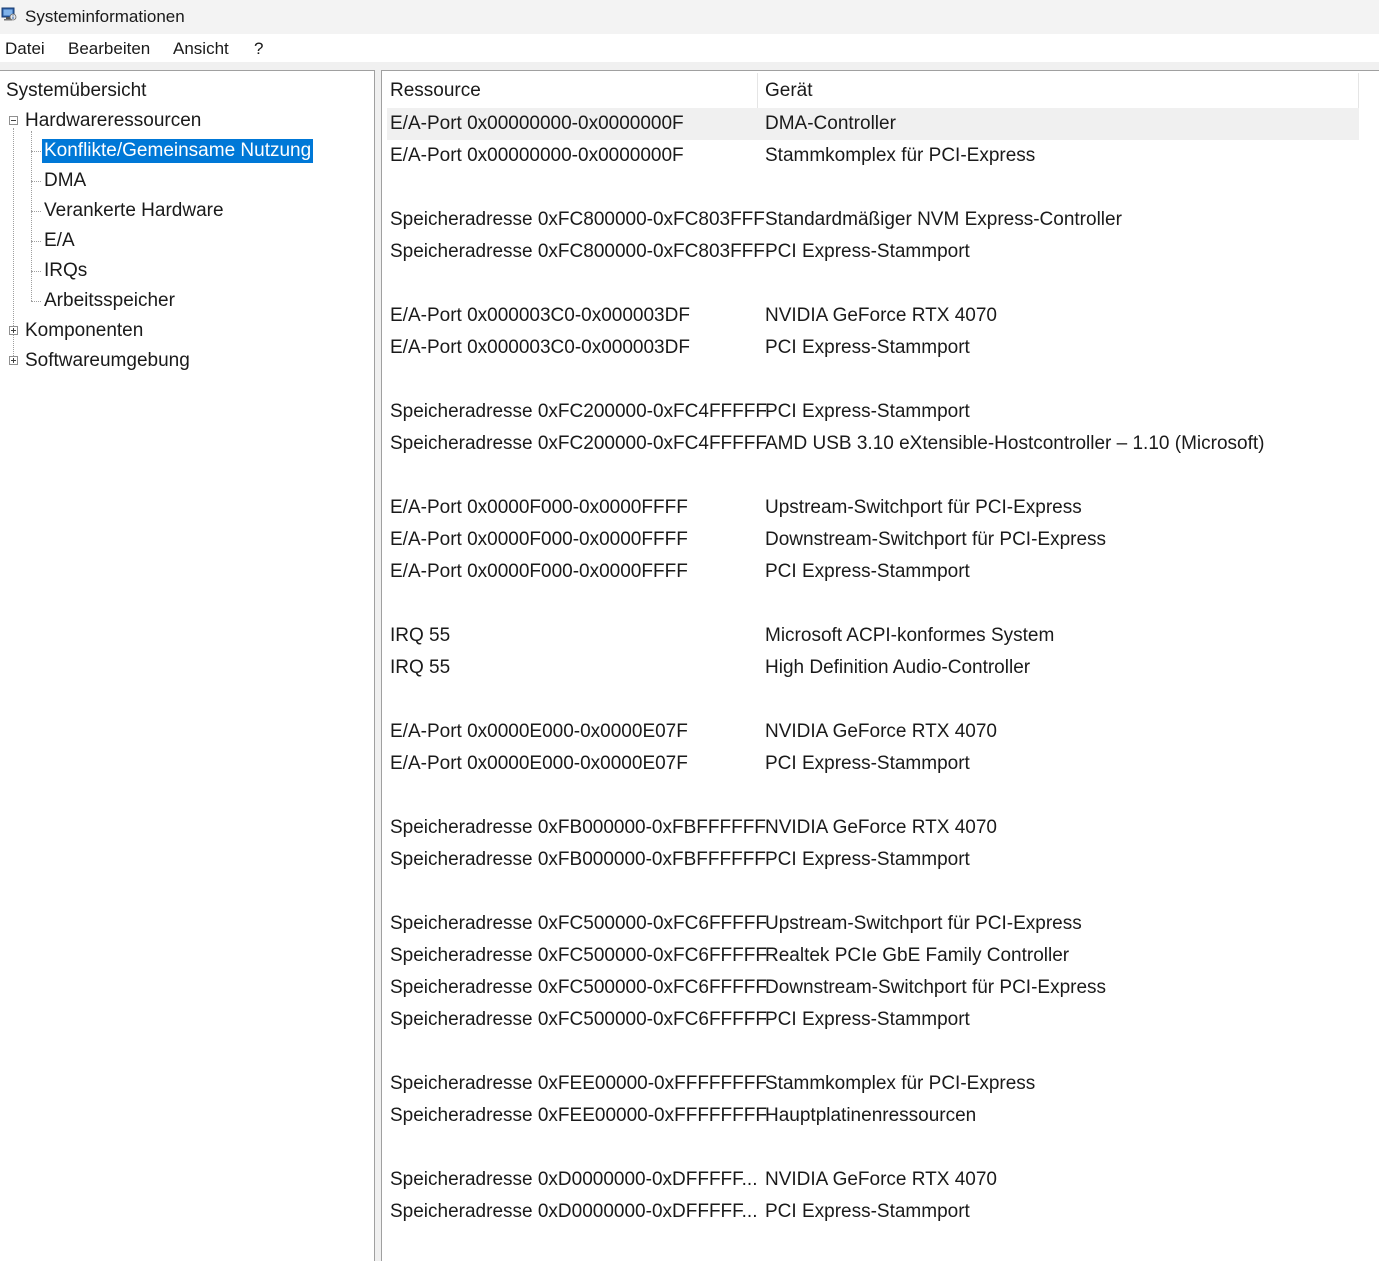  What do you see at coordinates (109, 301) in the screenshot?
I see `tree-item-memory: Arbeitsspeicher` at bounding box center [109, 301].